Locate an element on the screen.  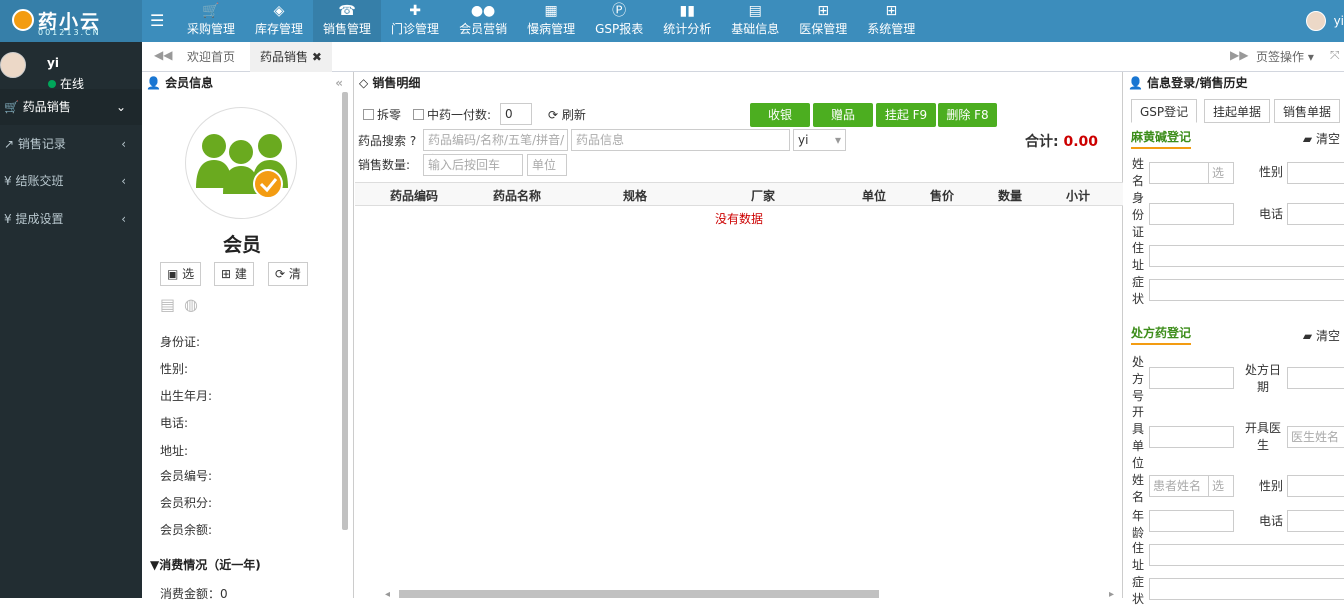
checkout-button: 收银 is located at coordinates (780, 115).